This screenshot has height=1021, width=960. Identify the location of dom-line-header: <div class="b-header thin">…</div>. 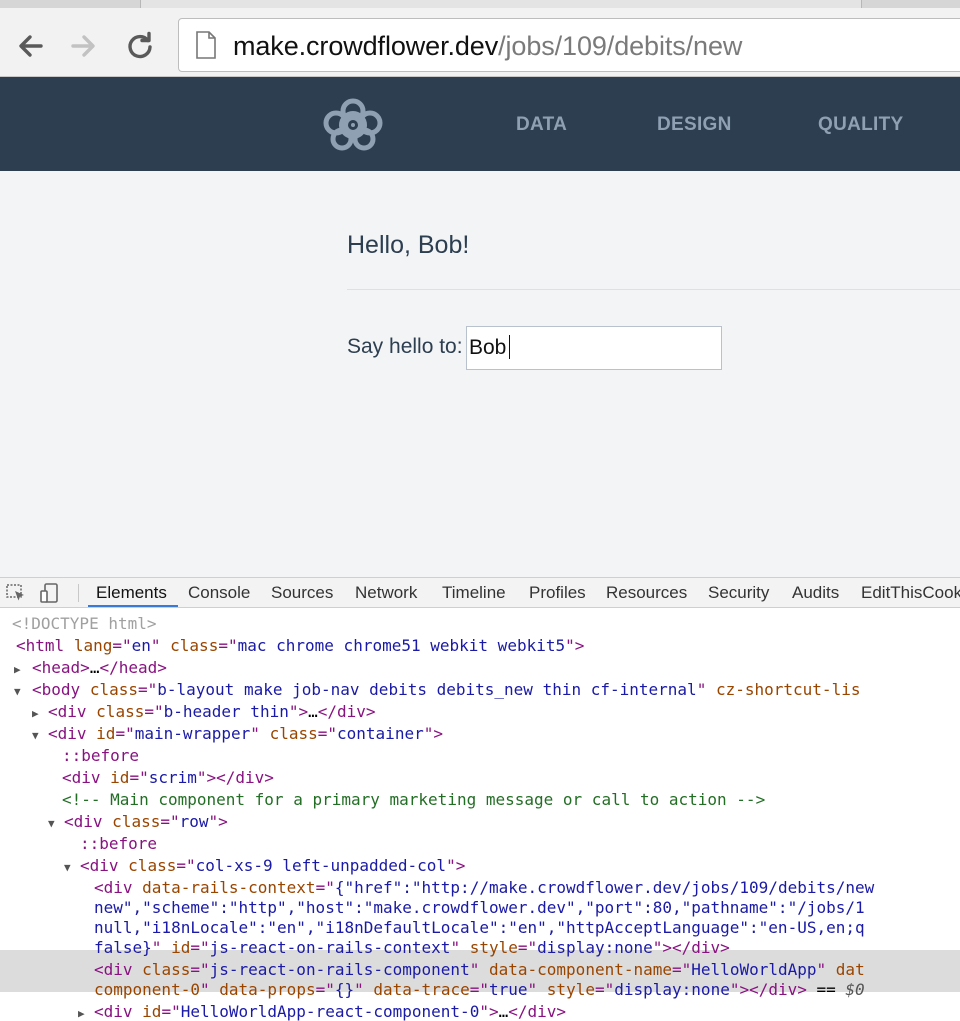
(212, 712).